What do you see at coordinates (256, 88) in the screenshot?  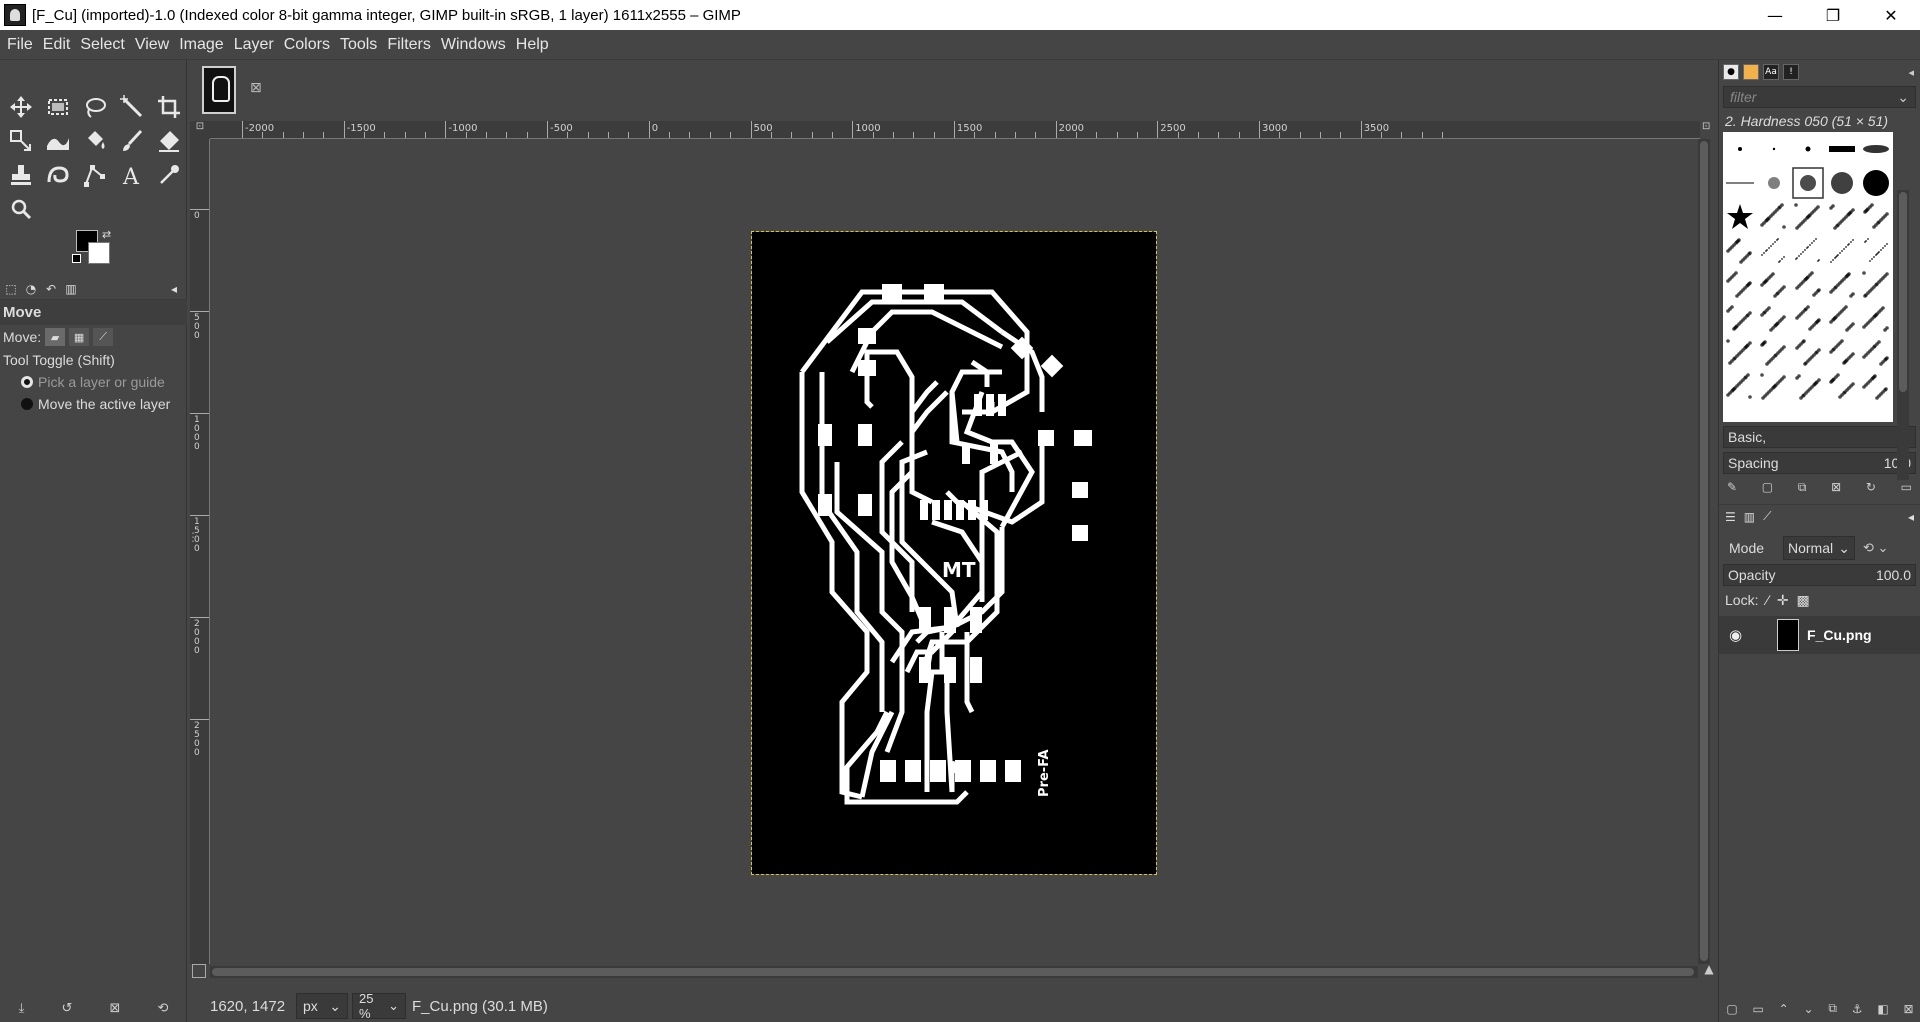 I see `image-tab-close-icon: ⊠` at bounding box center [256, 88].